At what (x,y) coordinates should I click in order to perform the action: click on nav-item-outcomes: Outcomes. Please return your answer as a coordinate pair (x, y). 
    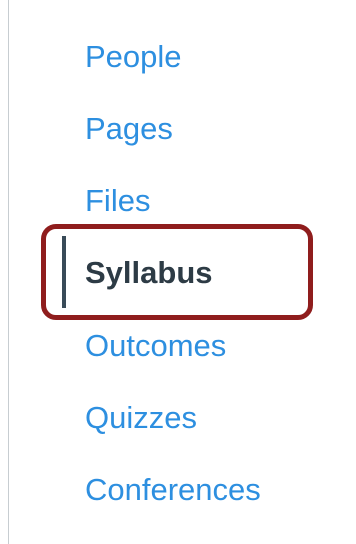
    Looking at the image, I should click on (155, 346).